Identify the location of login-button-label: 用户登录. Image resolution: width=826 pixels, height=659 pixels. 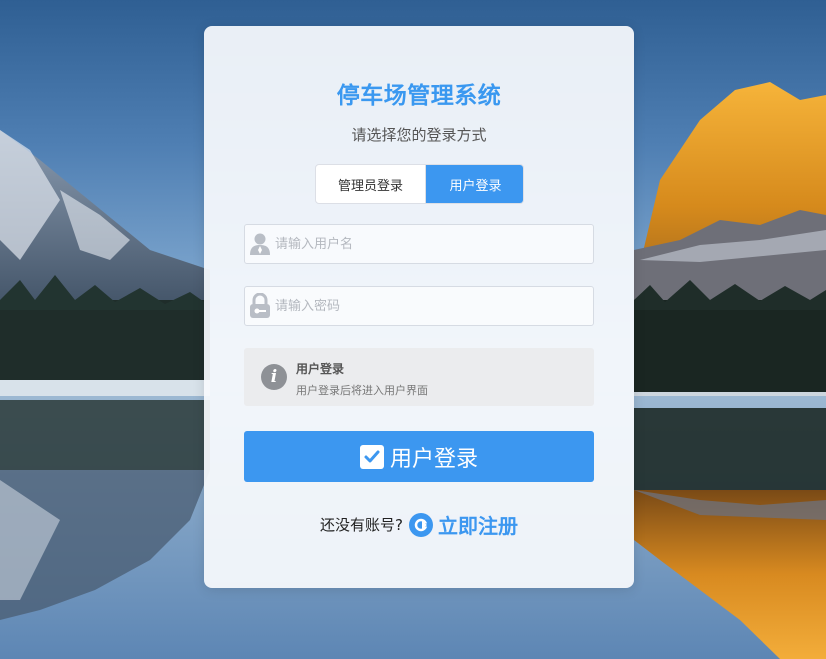
(433, 459).